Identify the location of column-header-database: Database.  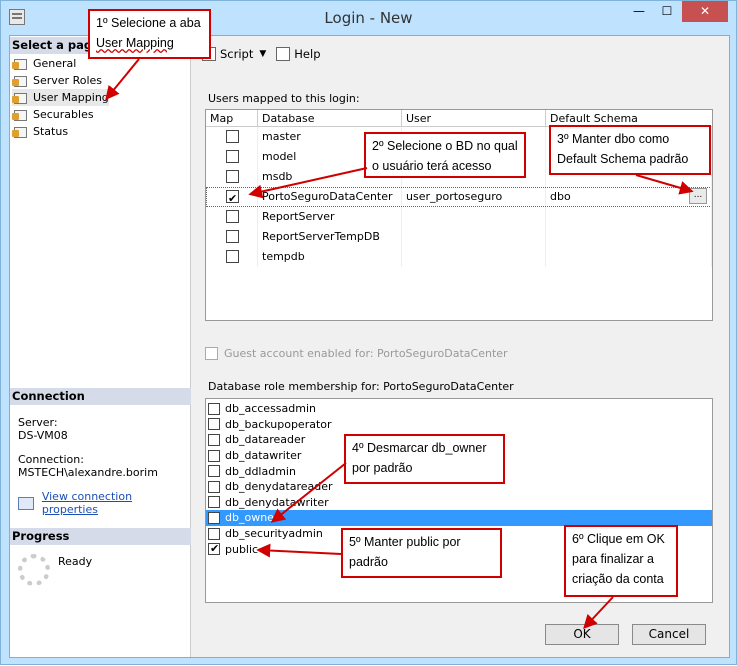
(330, 118).